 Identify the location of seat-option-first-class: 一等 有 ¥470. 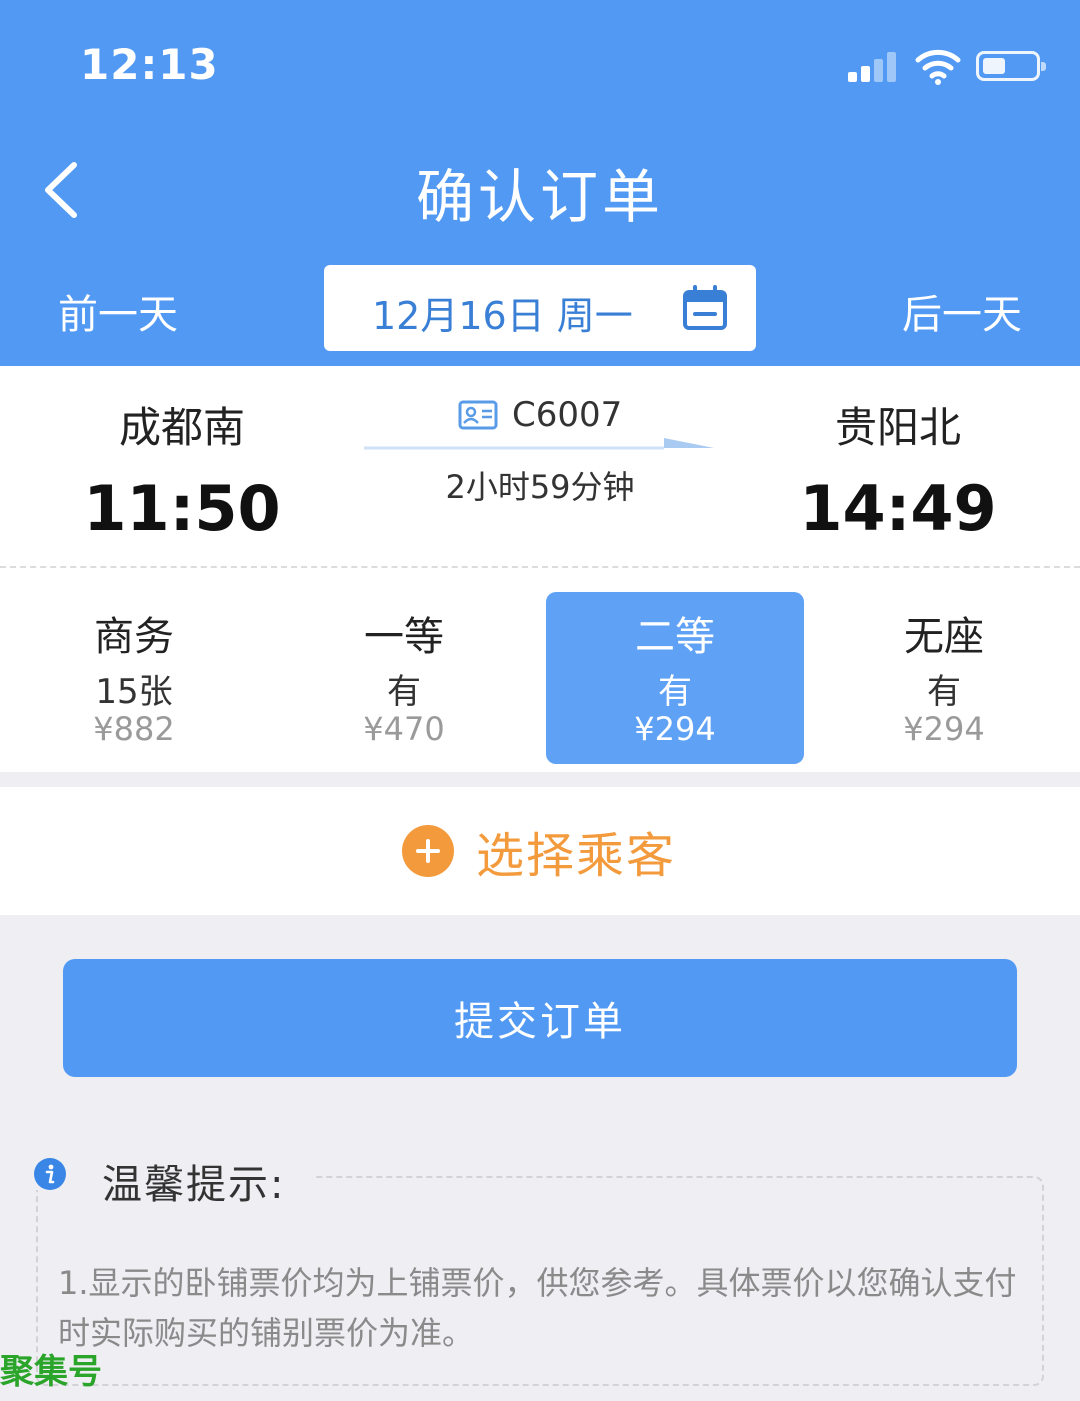
(404, 678).